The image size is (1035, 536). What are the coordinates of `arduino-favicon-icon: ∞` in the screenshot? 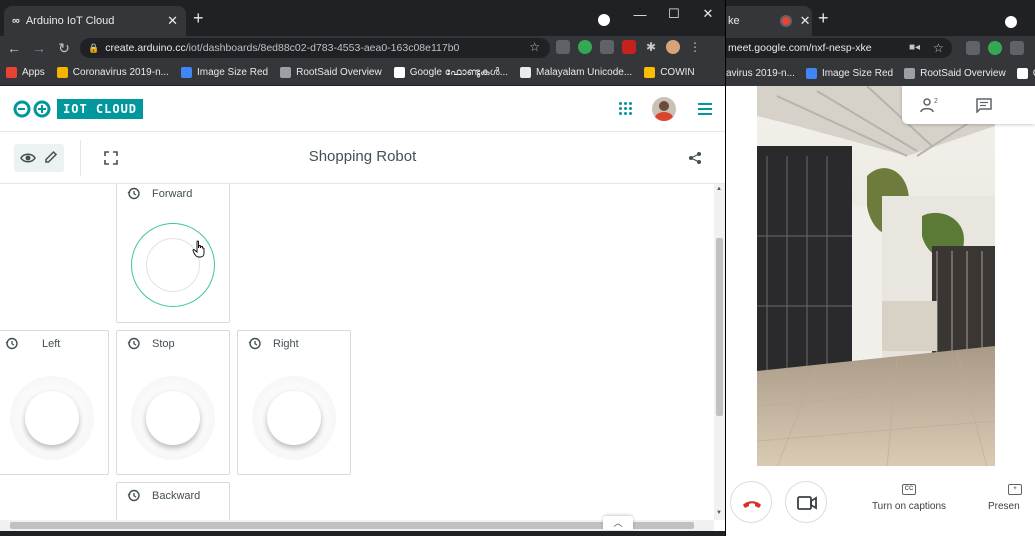 It's located at (16, 21).